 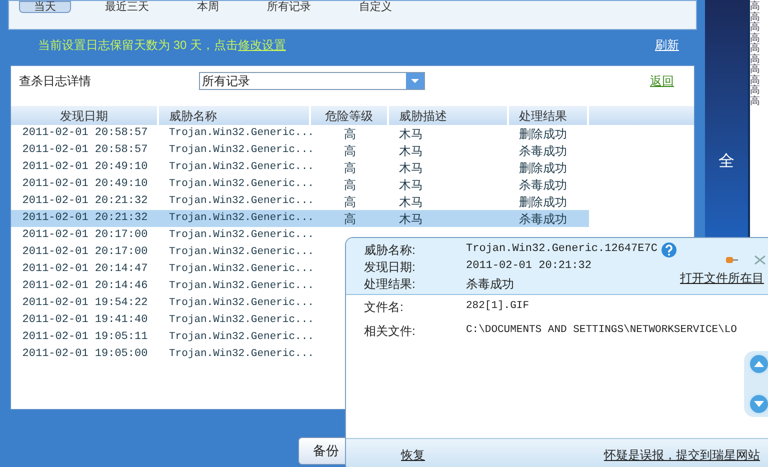 What do you see at coordinates (758, 364) in the screenshot?
I see `scroll-up-icon` at bounding box center [758, 364].